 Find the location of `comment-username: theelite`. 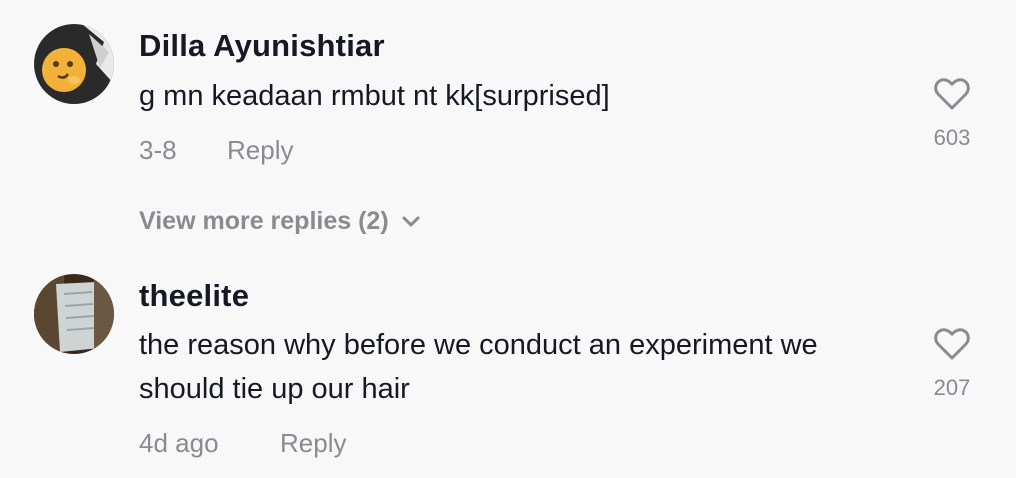

comment-username: theelite is located at coordinates (194, 296).